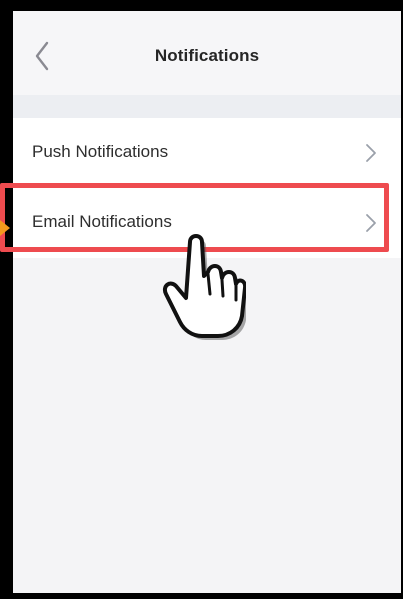 Image resolution: width=403 pixels, height=599 pixels. What do you see at coordinates (207, 223) in the screenshot?
I see `email-notifications-row: Email Notifications` at bounding box center [207, 223].